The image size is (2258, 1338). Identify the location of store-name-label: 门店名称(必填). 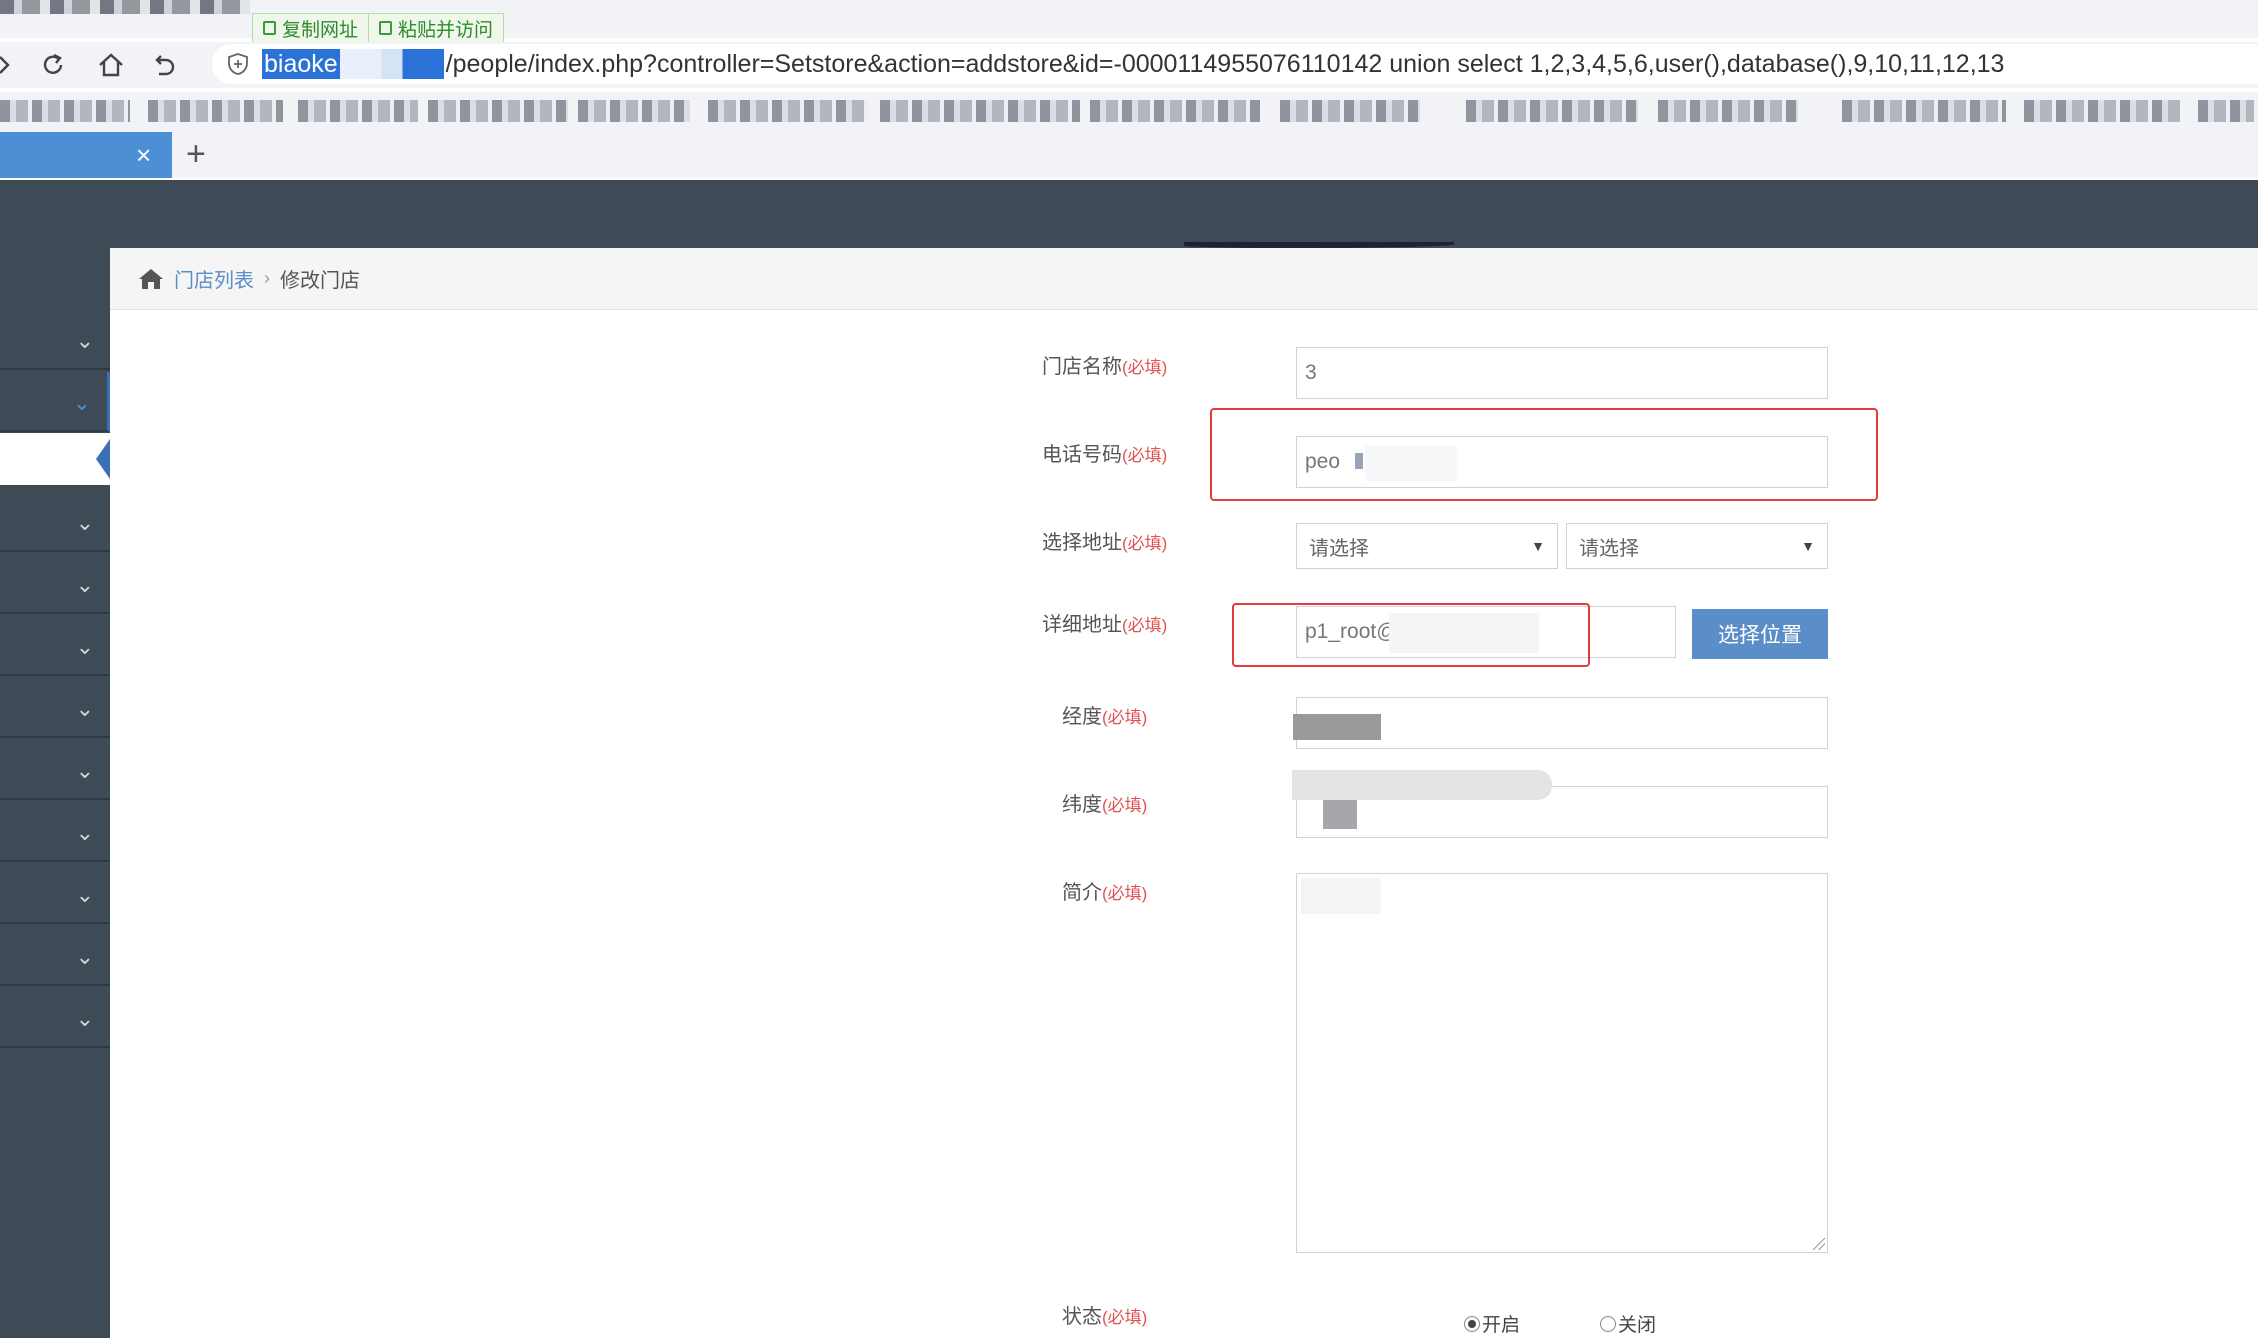
(1105, 367).